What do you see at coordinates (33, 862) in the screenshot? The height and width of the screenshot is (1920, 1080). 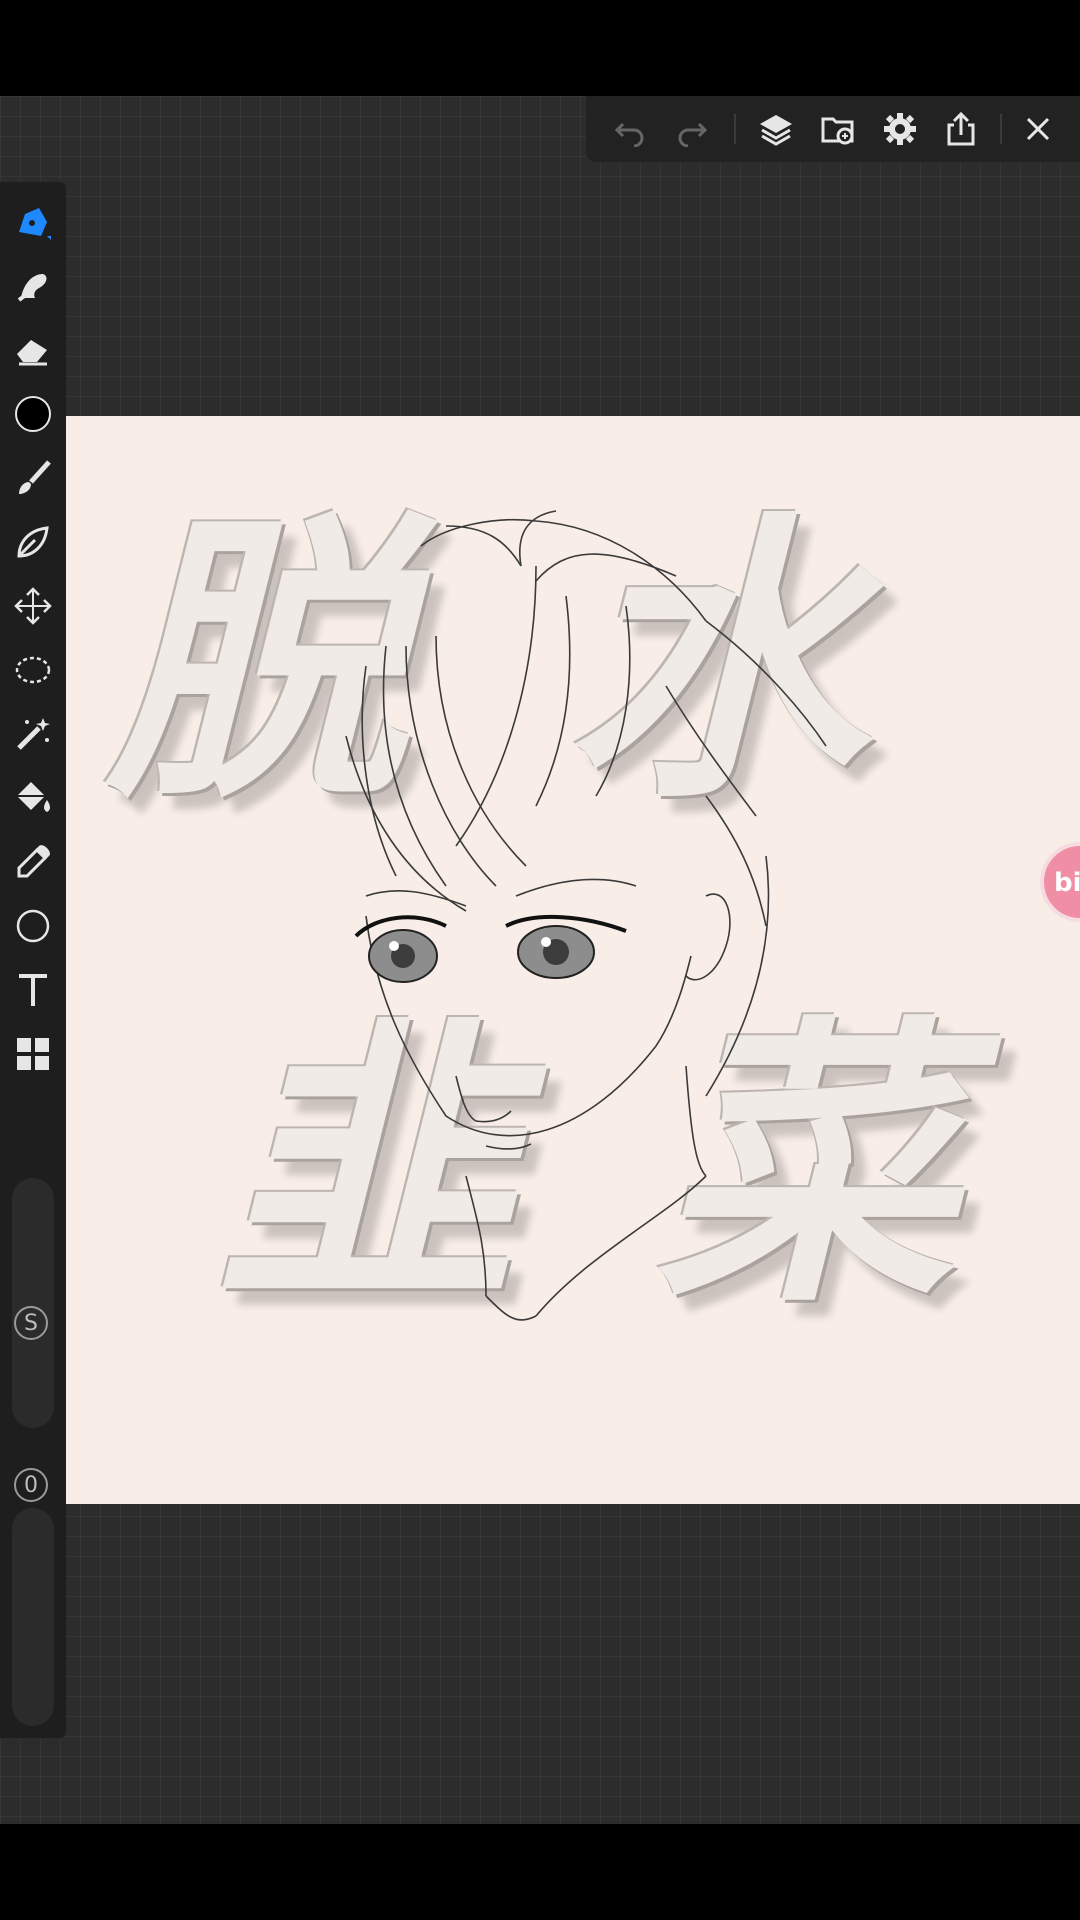 I see `eyedropper-icon` at bounding box center [33, 862].